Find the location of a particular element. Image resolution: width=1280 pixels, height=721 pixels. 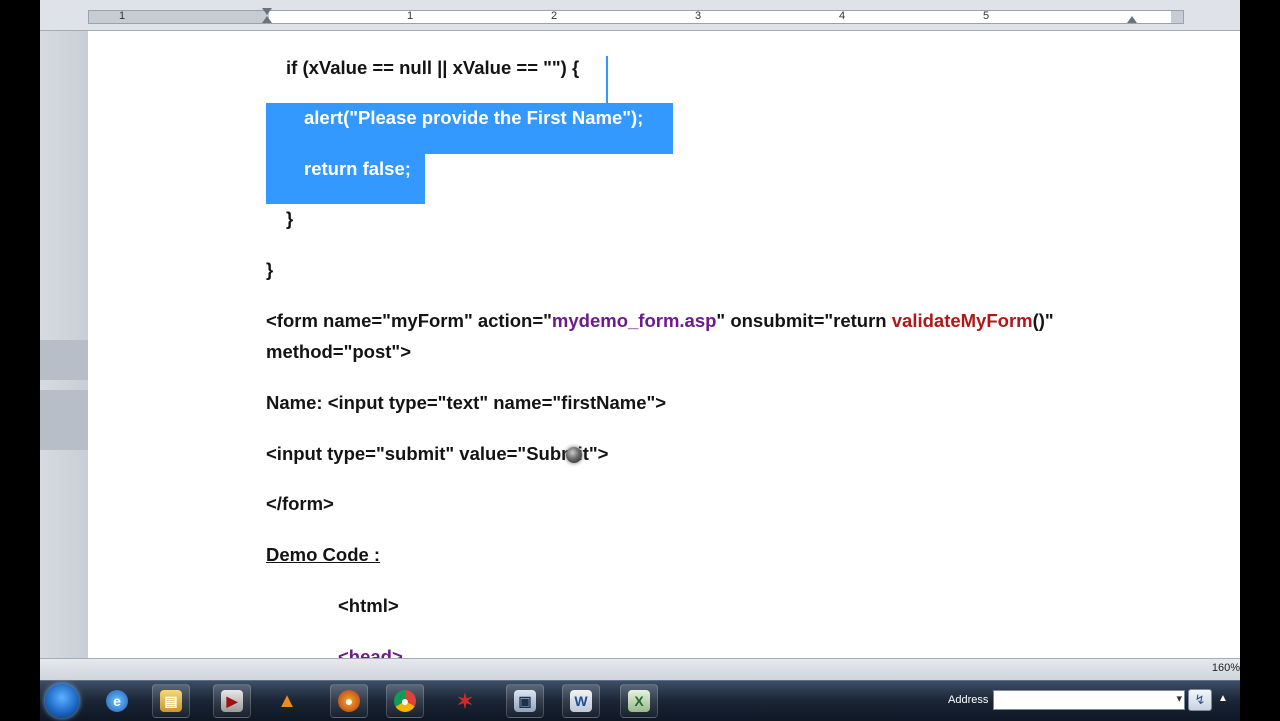

chevron-down-icon: ▾ is located at coordinates (1179, 698).